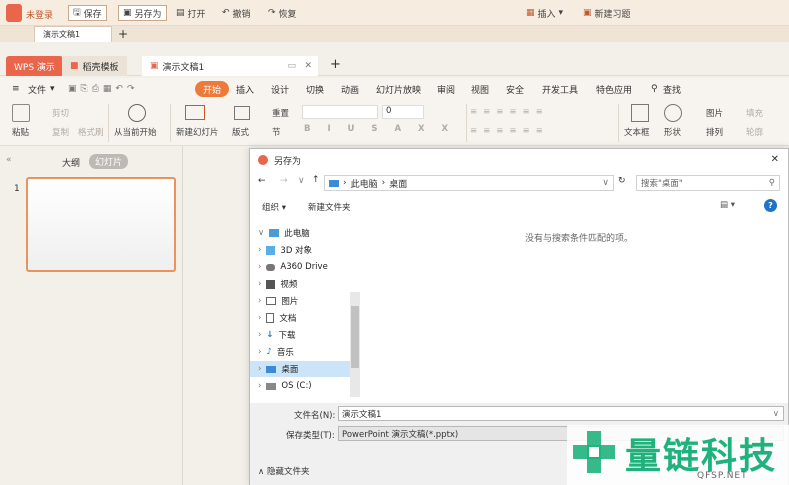  I want to click on tree-scrollbar, so click(355, 344).